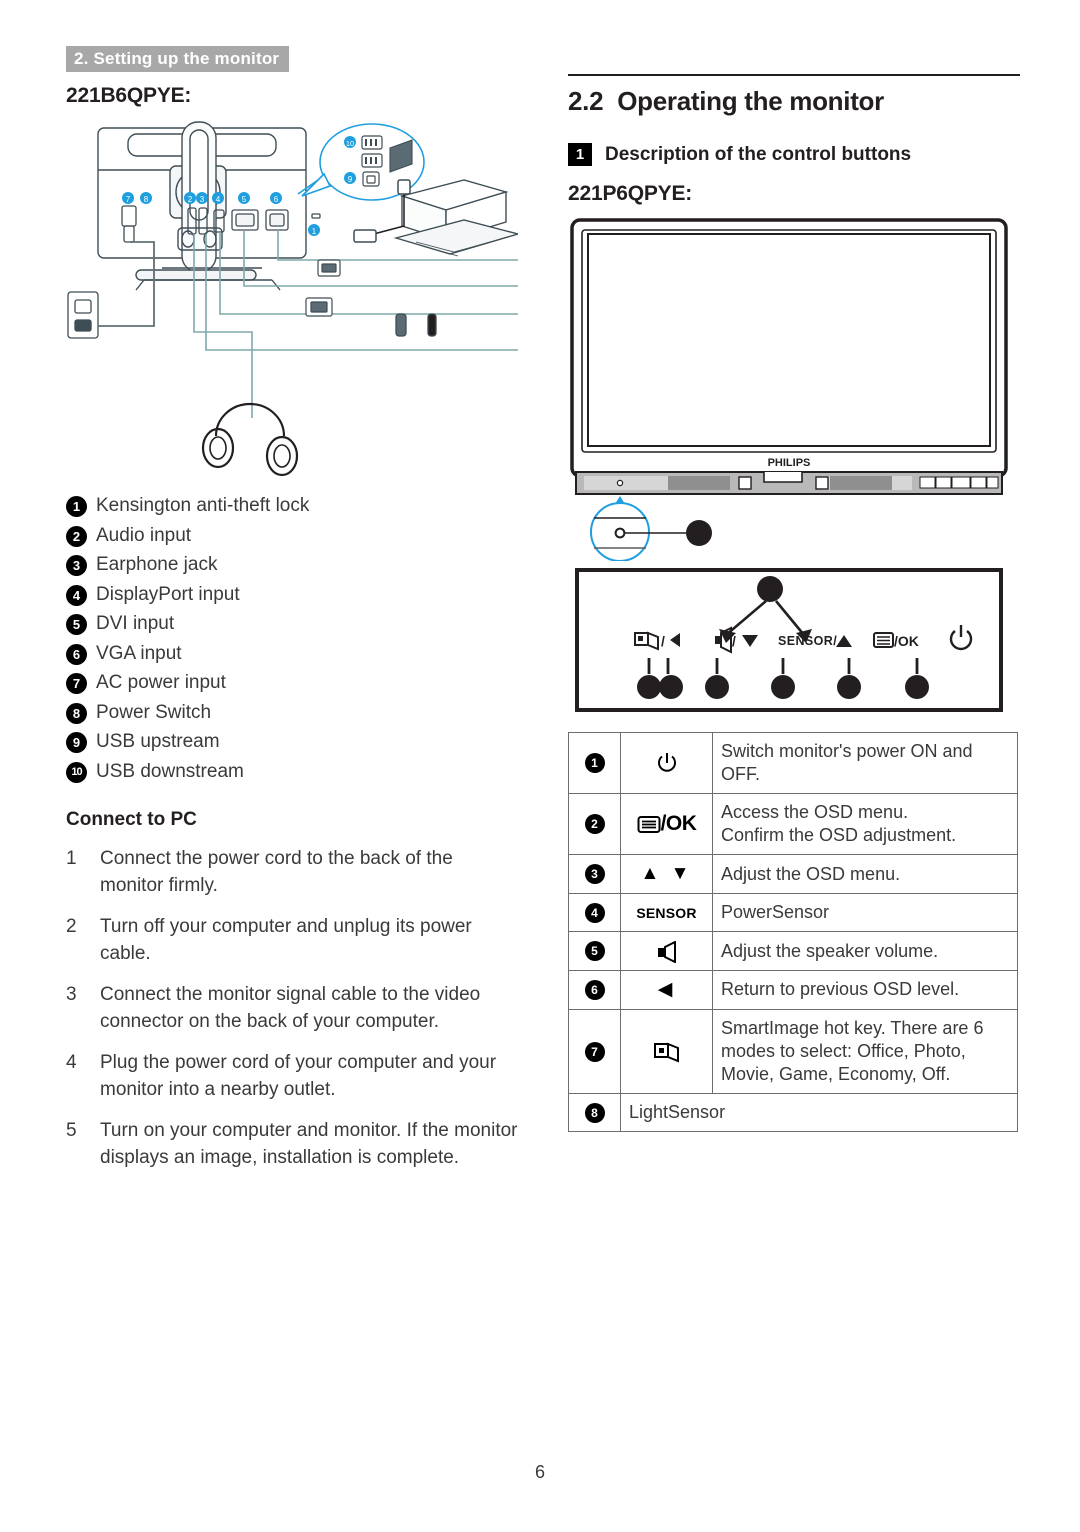 The image size is (1080, 1532). What do you see at coordinates (292, 683) in the screenshot?
I see `legend-item: 7 AC power input` at bounding box center [292, 683].